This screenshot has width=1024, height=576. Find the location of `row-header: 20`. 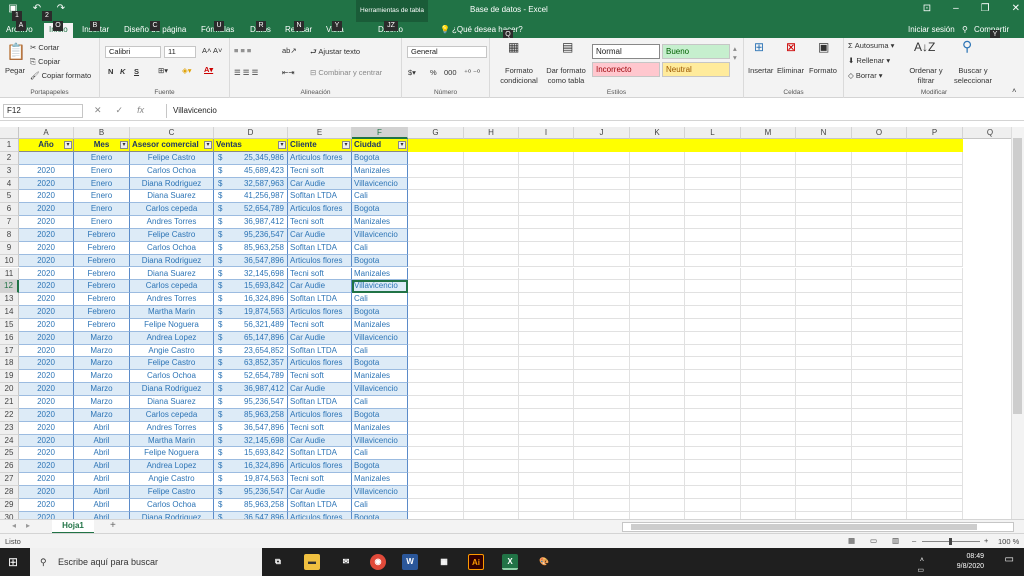

row-header: 20 is located at coordinates (9, 389).